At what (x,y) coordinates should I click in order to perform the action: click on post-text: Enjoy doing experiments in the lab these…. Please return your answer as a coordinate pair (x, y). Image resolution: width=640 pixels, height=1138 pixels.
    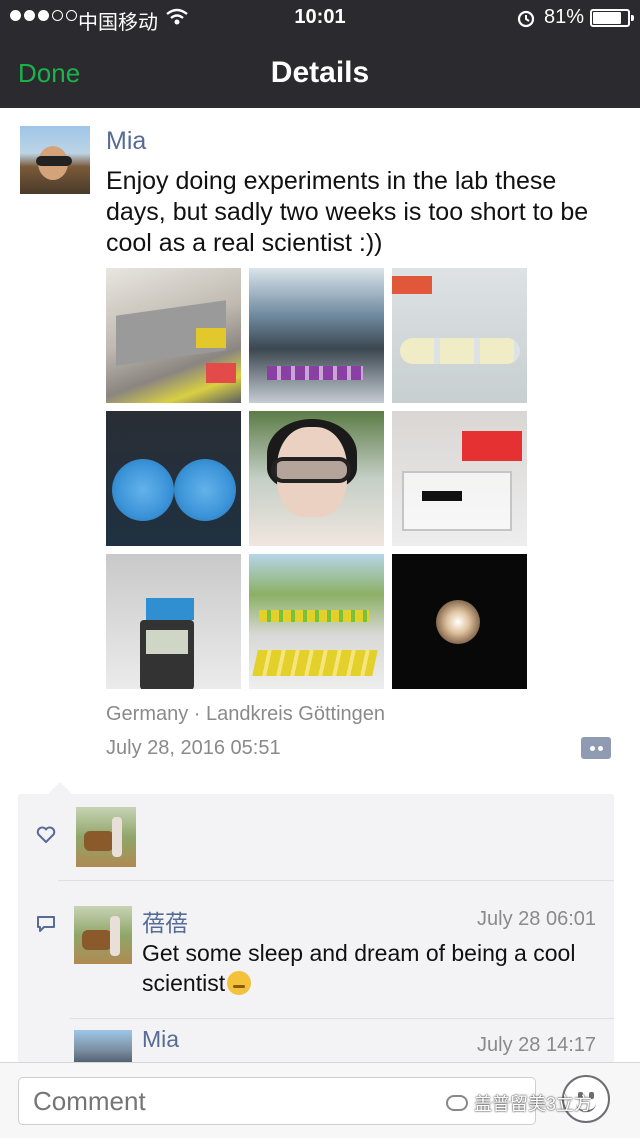
    Looking at the image, I should click on (347, 212).